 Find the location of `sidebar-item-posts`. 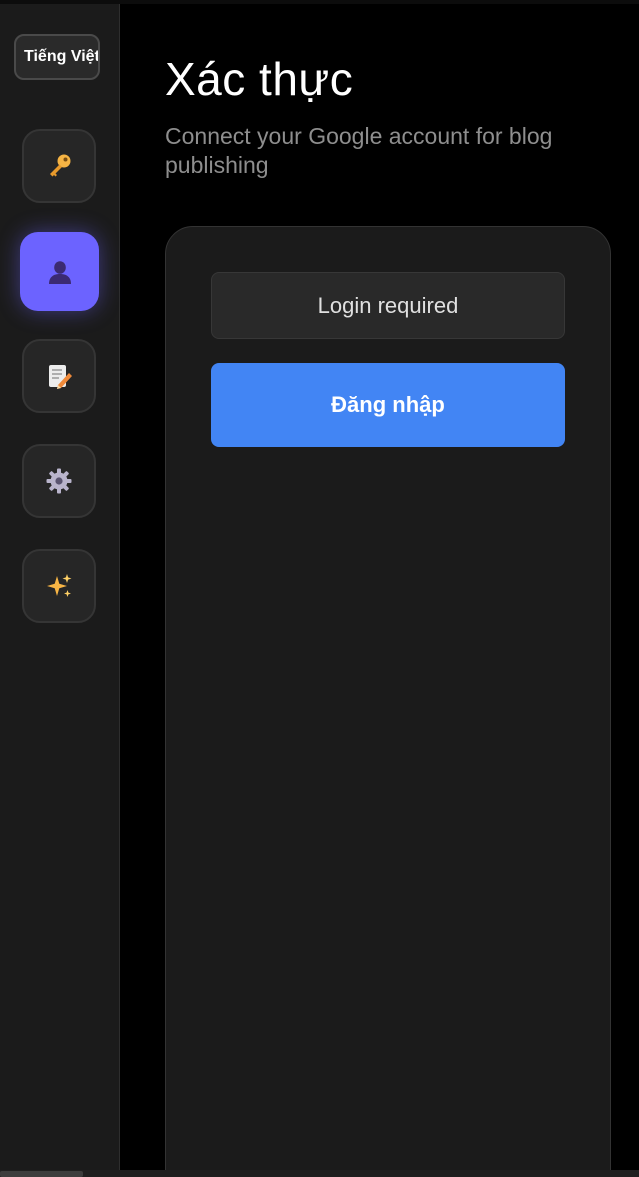

sidebar-item-posts is located at coordinates (59, 376).